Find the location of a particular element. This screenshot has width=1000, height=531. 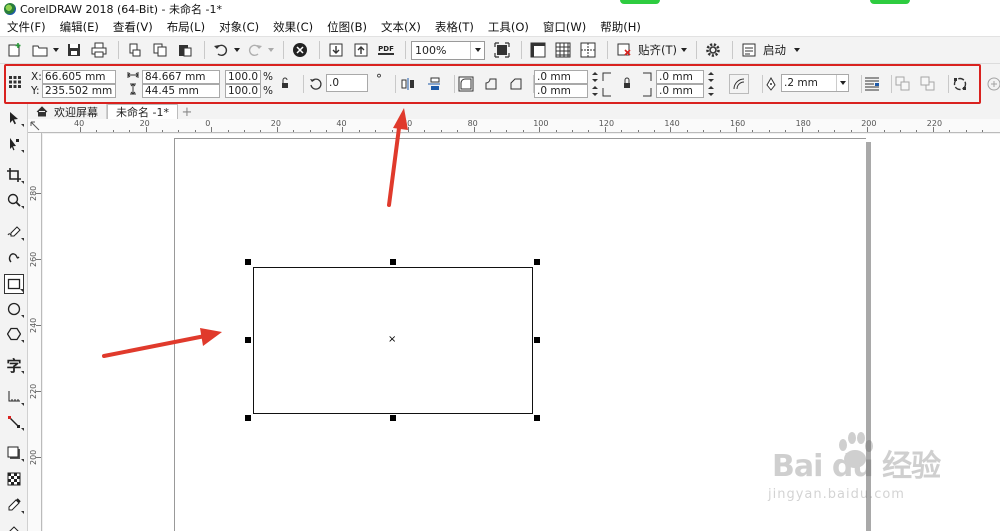

zoom-level-select: 100% is located at coordinates (448, 50).